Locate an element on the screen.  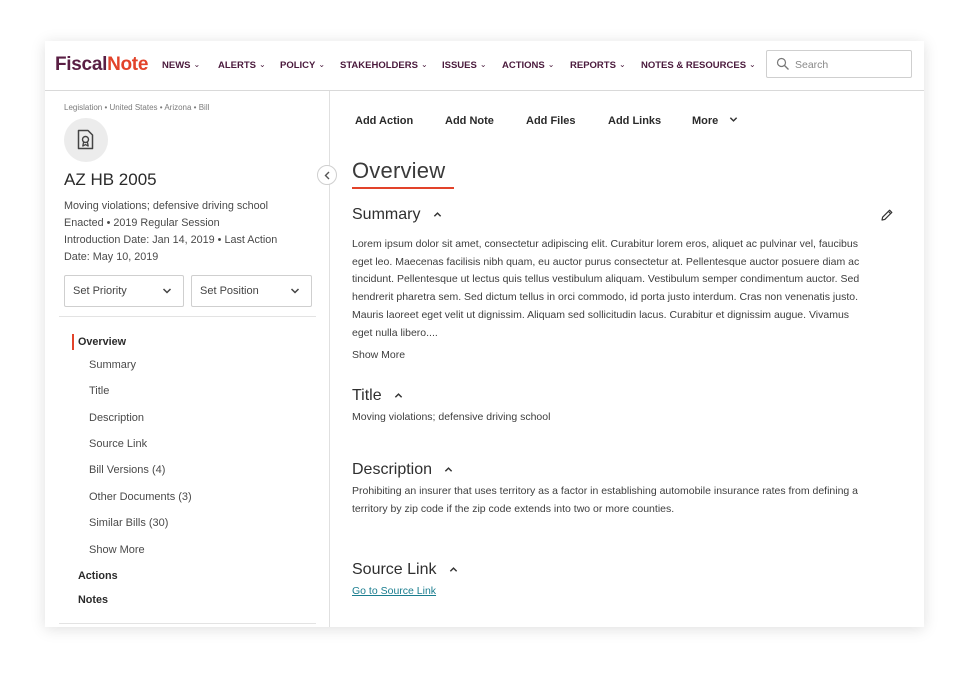
nav-label: NOTES & RESOURCES is located at coordinates (694, 65).